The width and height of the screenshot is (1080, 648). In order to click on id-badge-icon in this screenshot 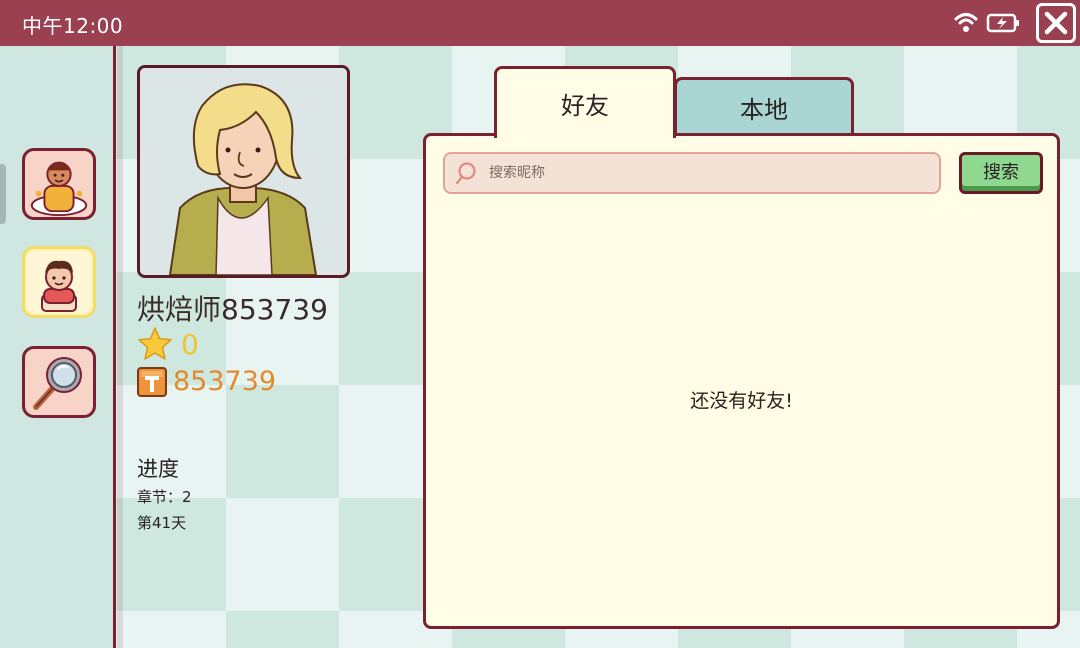, I will do `click(152, 381)`.